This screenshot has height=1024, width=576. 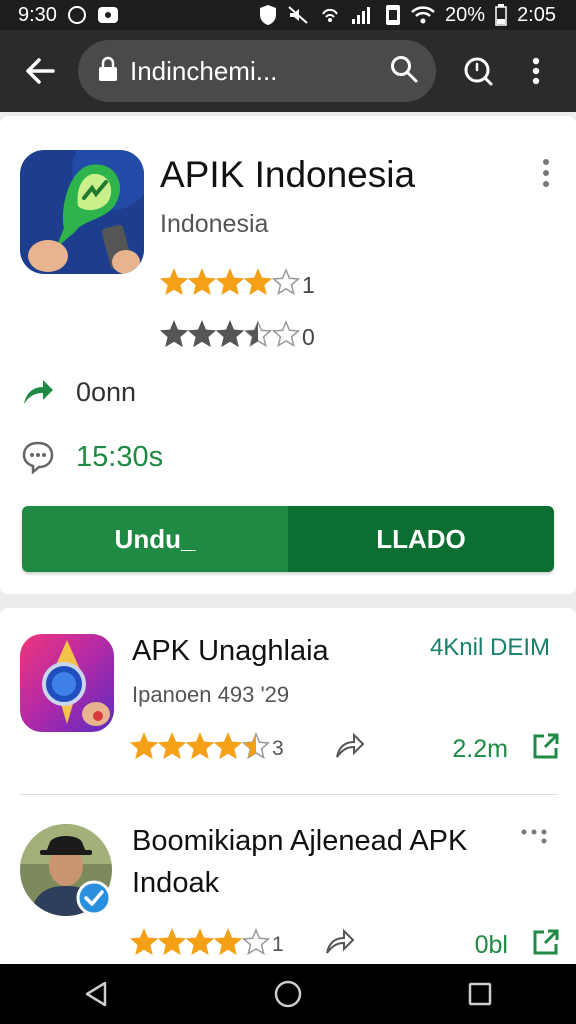 I want to click on load-button: LLADO, so click(x=421, y=539).